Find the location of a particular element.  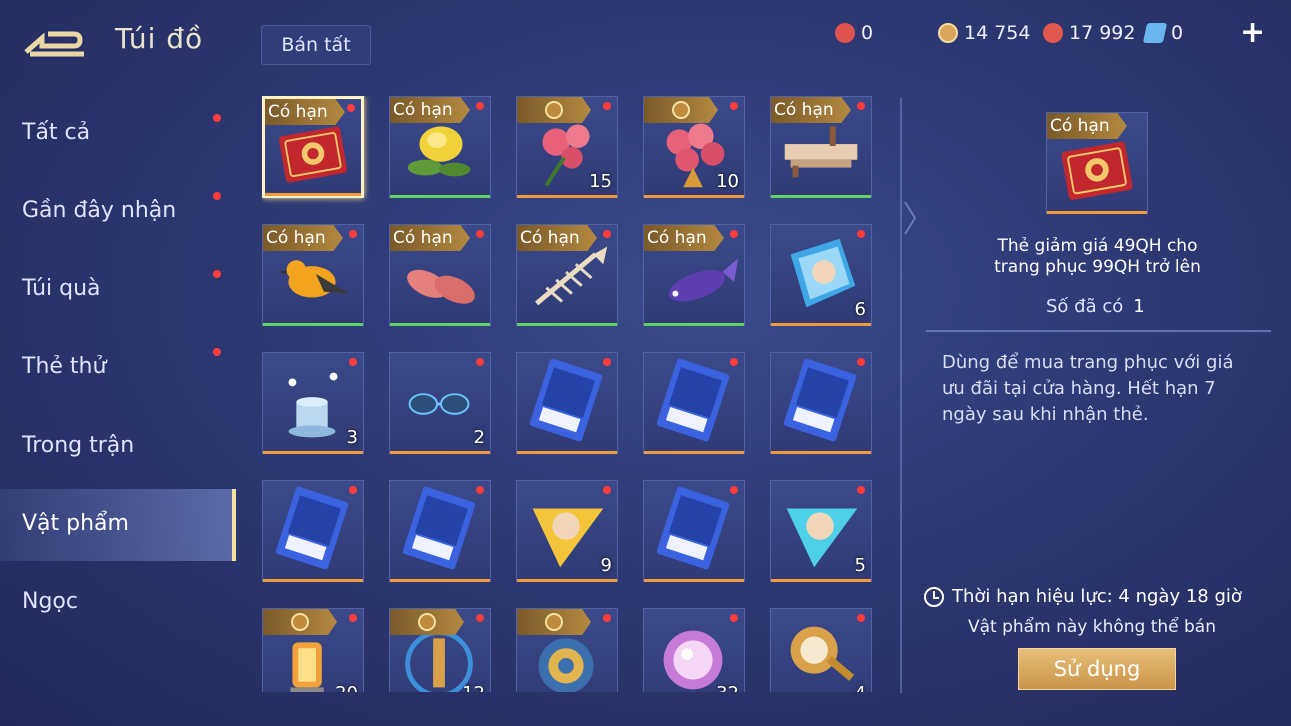

item-count: 32 is located at coordinates (727, 687).